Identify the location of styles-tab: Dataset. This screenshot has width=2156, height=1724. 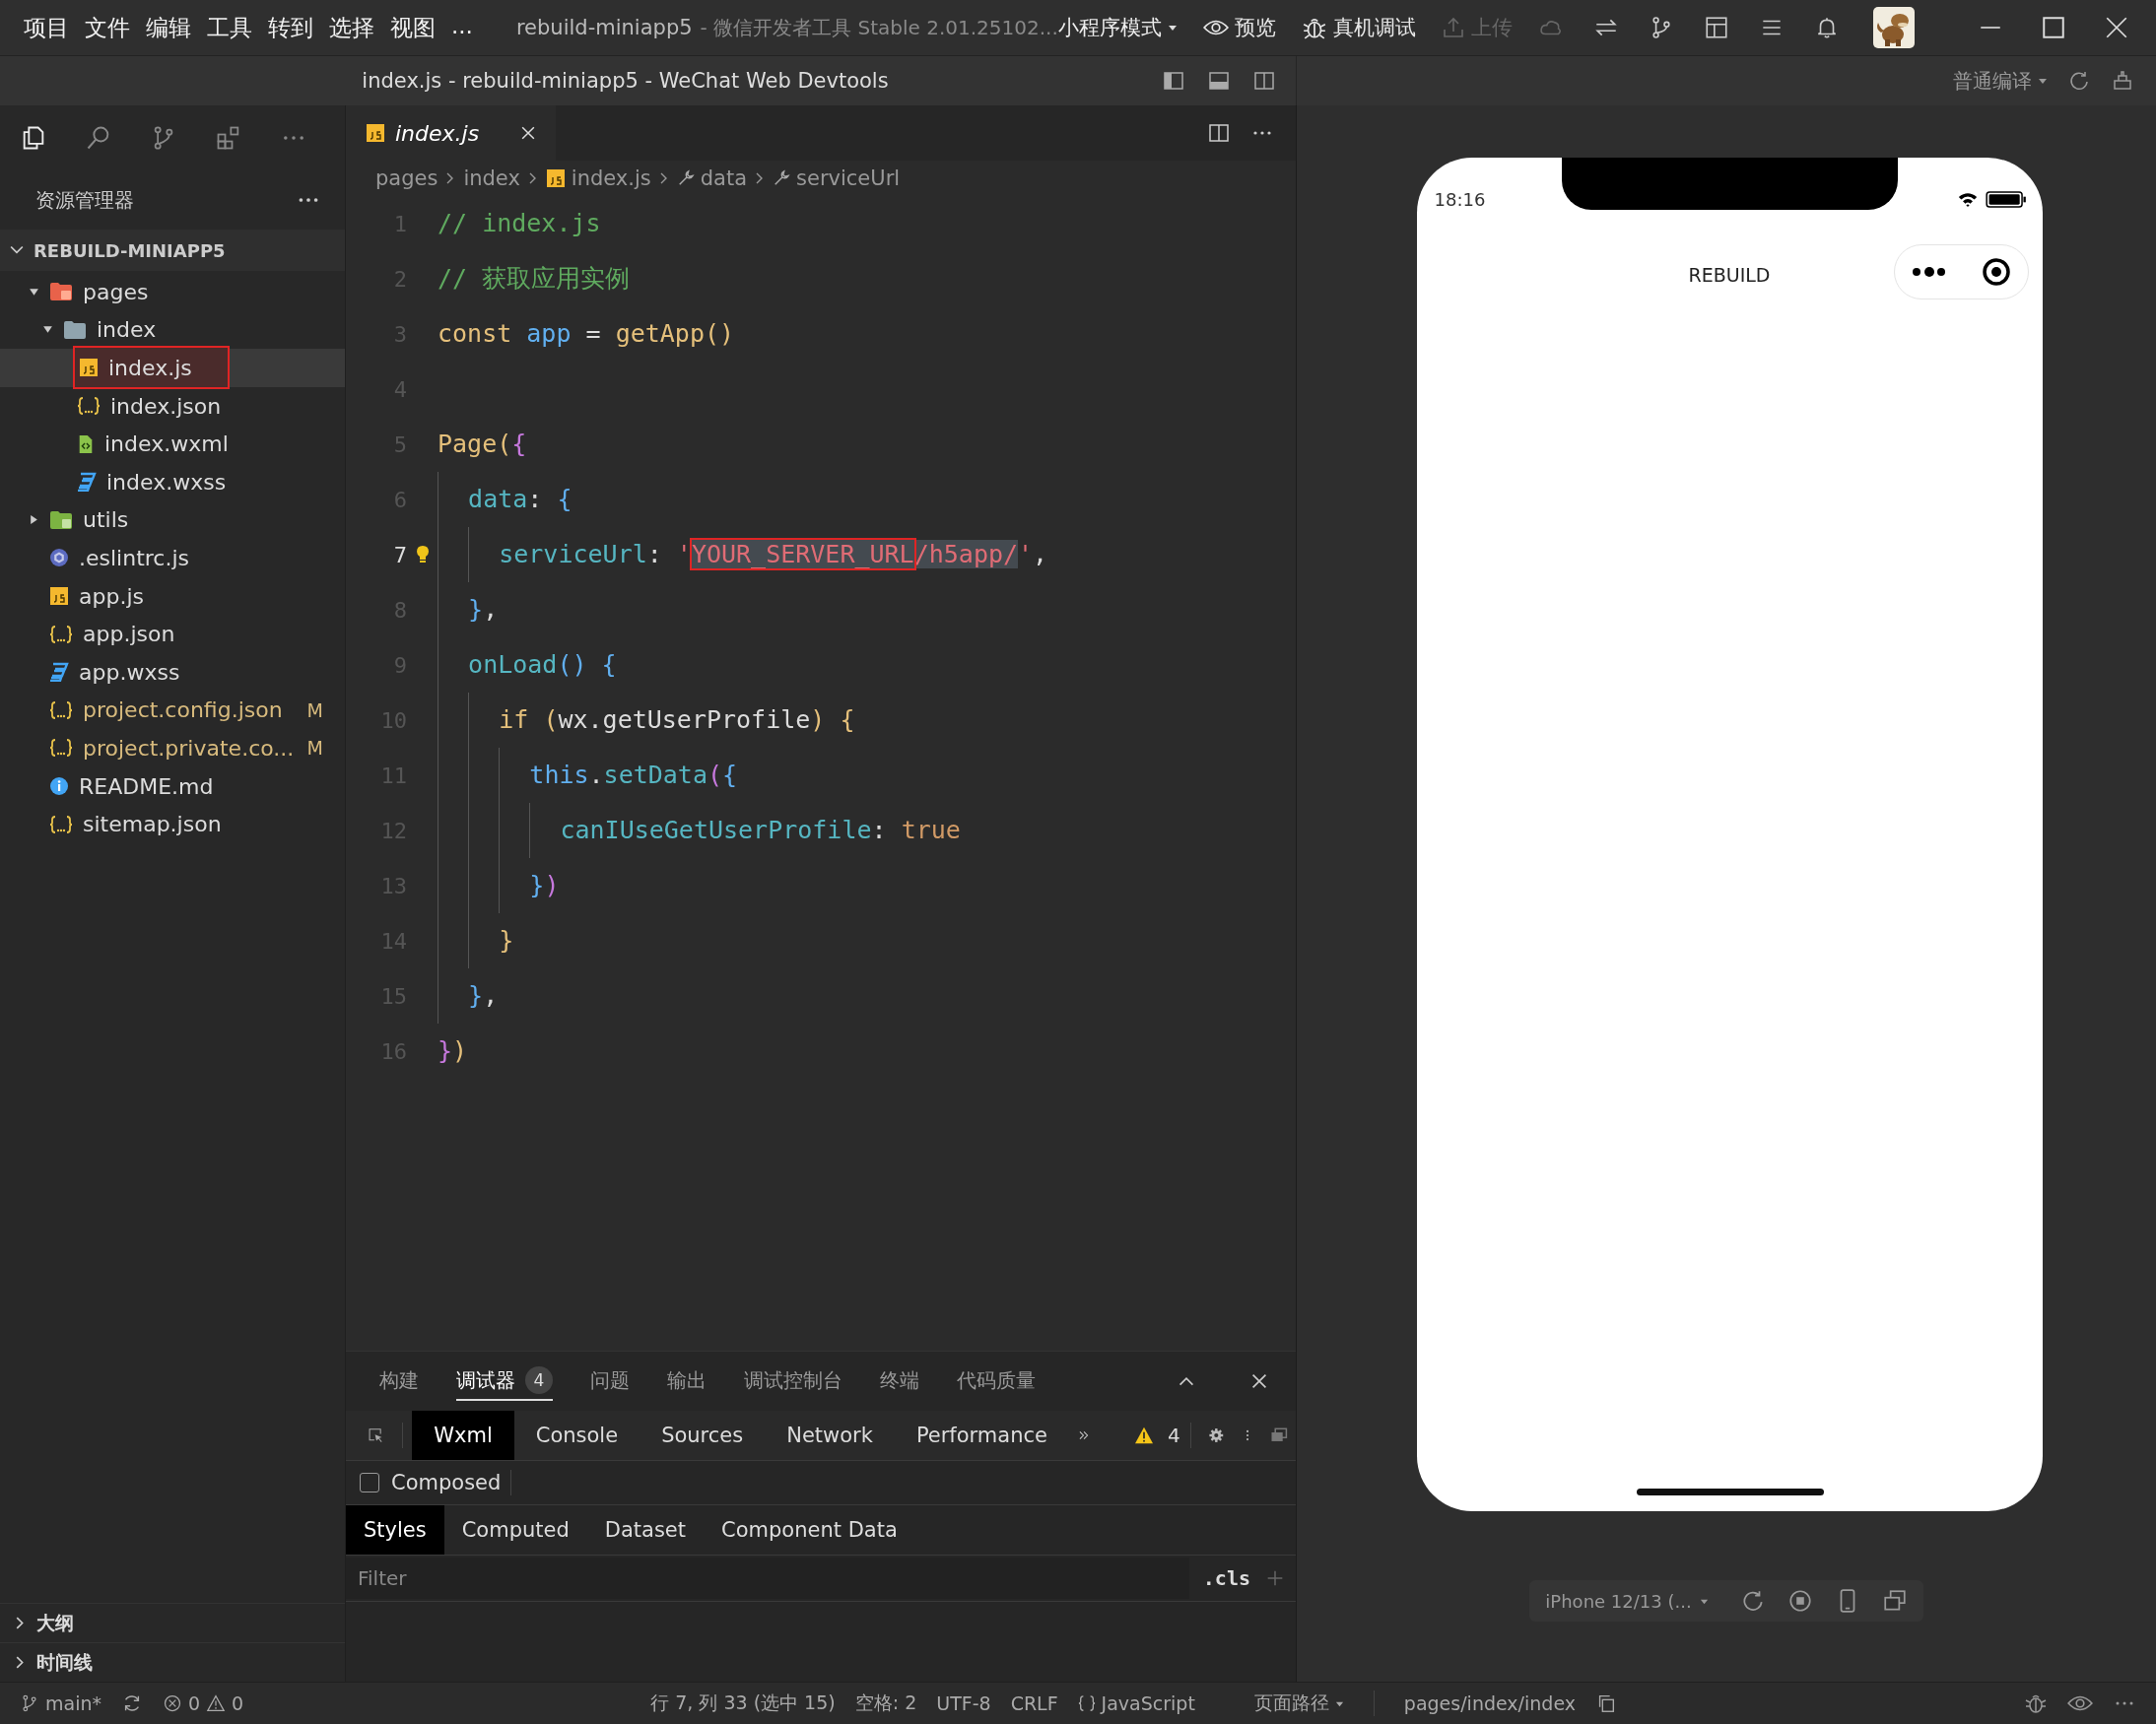
(646, 1530).